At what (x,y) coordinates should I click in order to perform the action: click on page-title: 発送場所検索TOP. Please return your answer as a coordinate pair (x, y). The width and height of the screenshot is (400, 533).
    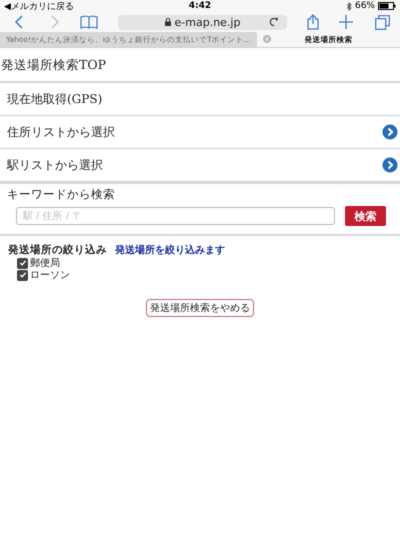
    Looking at the image, I should click on (200, 65).